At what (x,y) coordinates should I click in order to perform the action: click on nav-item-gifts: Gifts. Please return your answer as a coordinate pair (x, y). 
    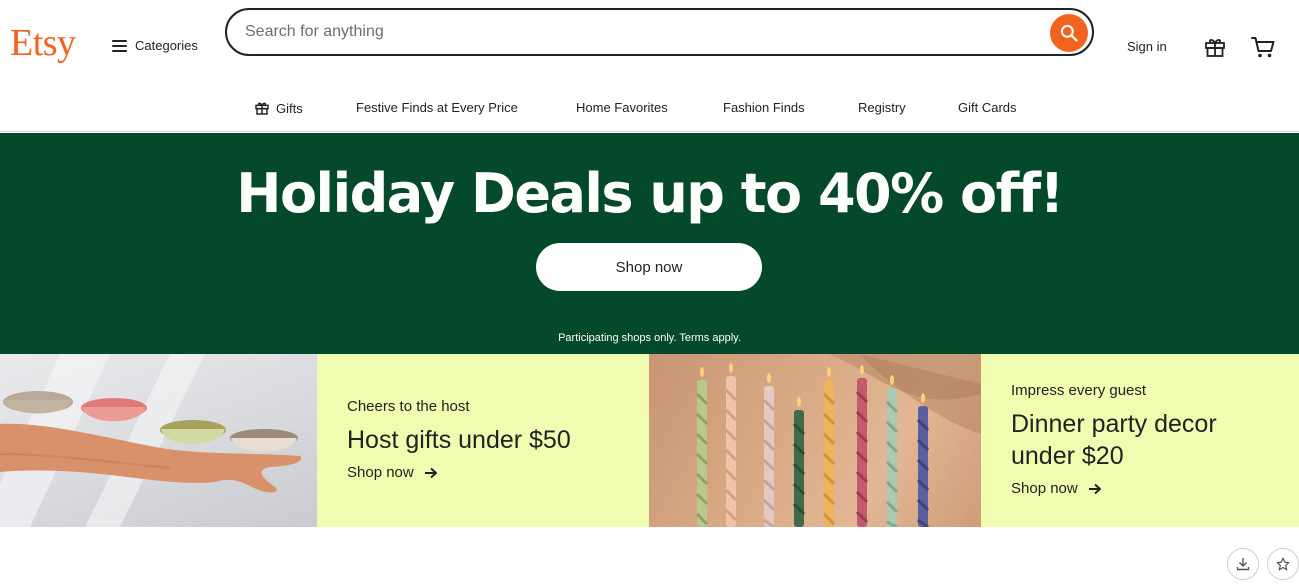
    Looking at the image, I should click on (278, 108).